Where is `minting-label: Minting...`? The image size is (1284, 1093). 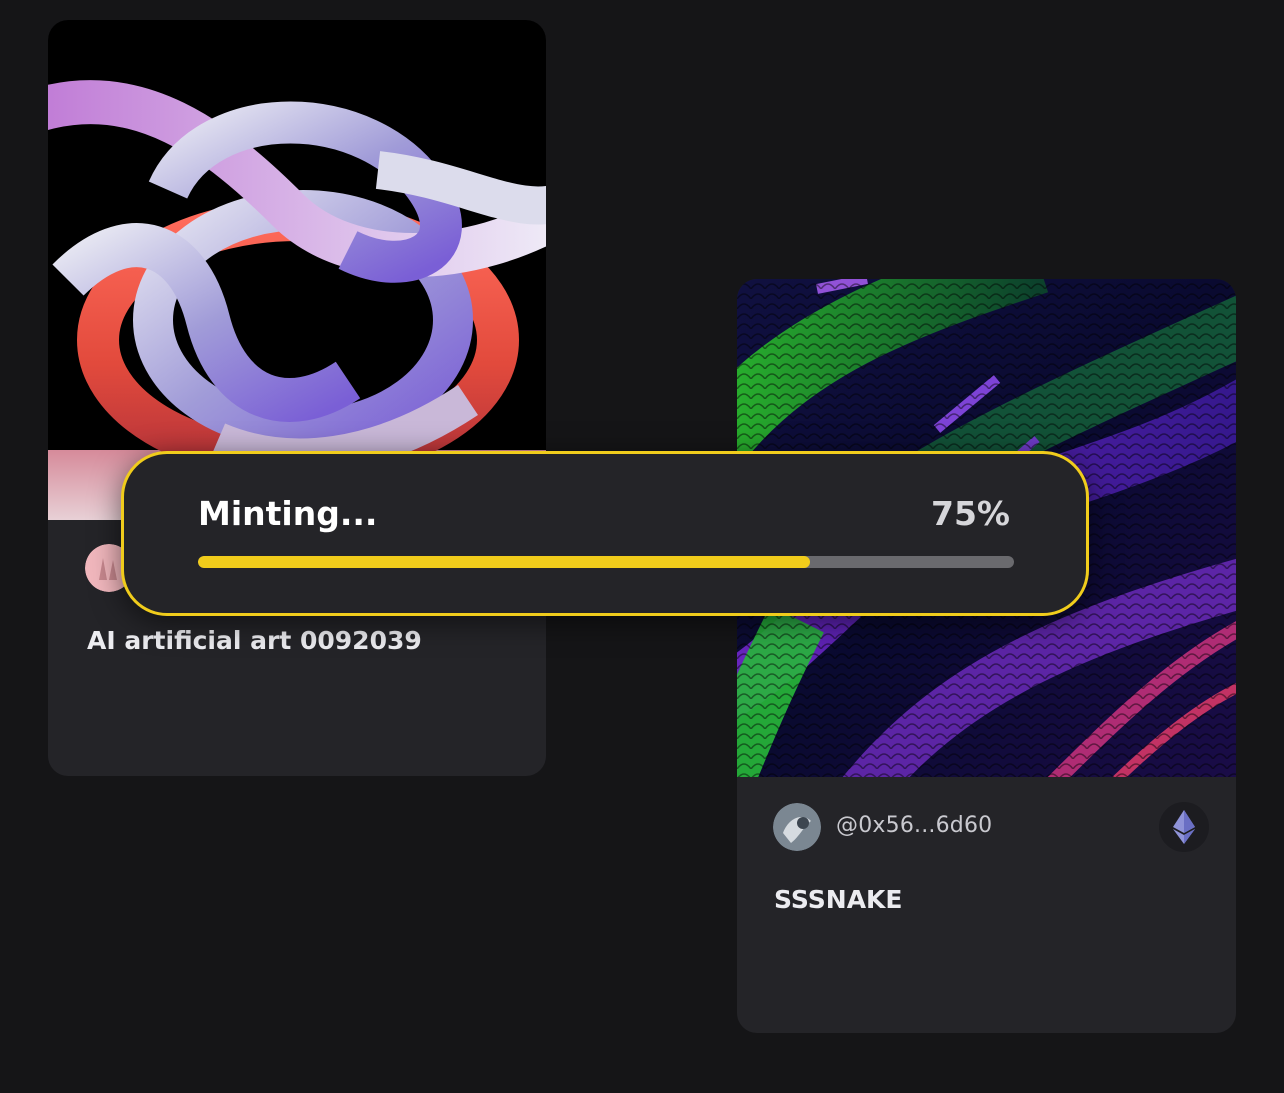
minting-label: Minting... is located at coordinates (288, 513).